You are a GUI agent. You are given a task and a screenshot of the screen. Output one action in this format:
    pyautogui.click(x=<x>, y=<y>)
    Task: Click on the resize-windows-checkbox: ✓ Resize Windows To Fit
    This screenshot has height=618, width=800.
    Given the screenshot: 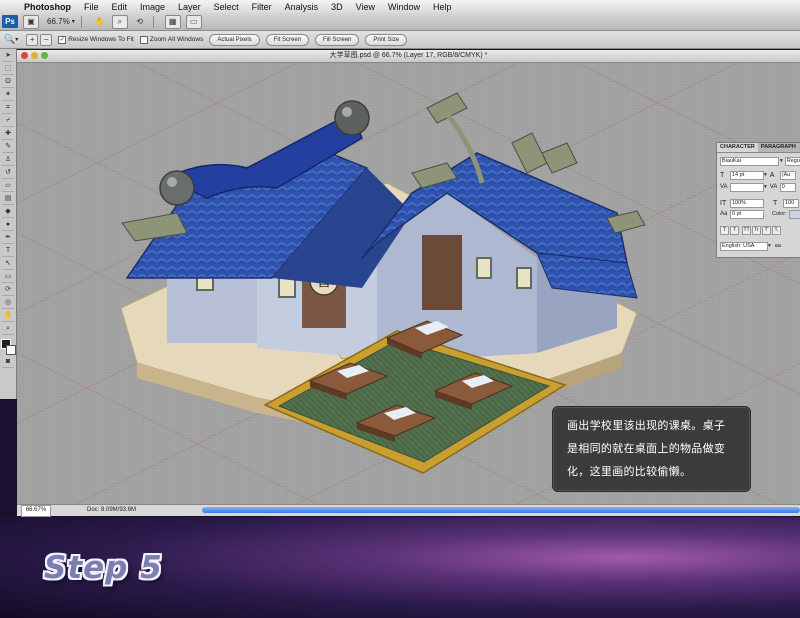 What is the action you would take?
    pyautogui.click(x=96, y=39)
    